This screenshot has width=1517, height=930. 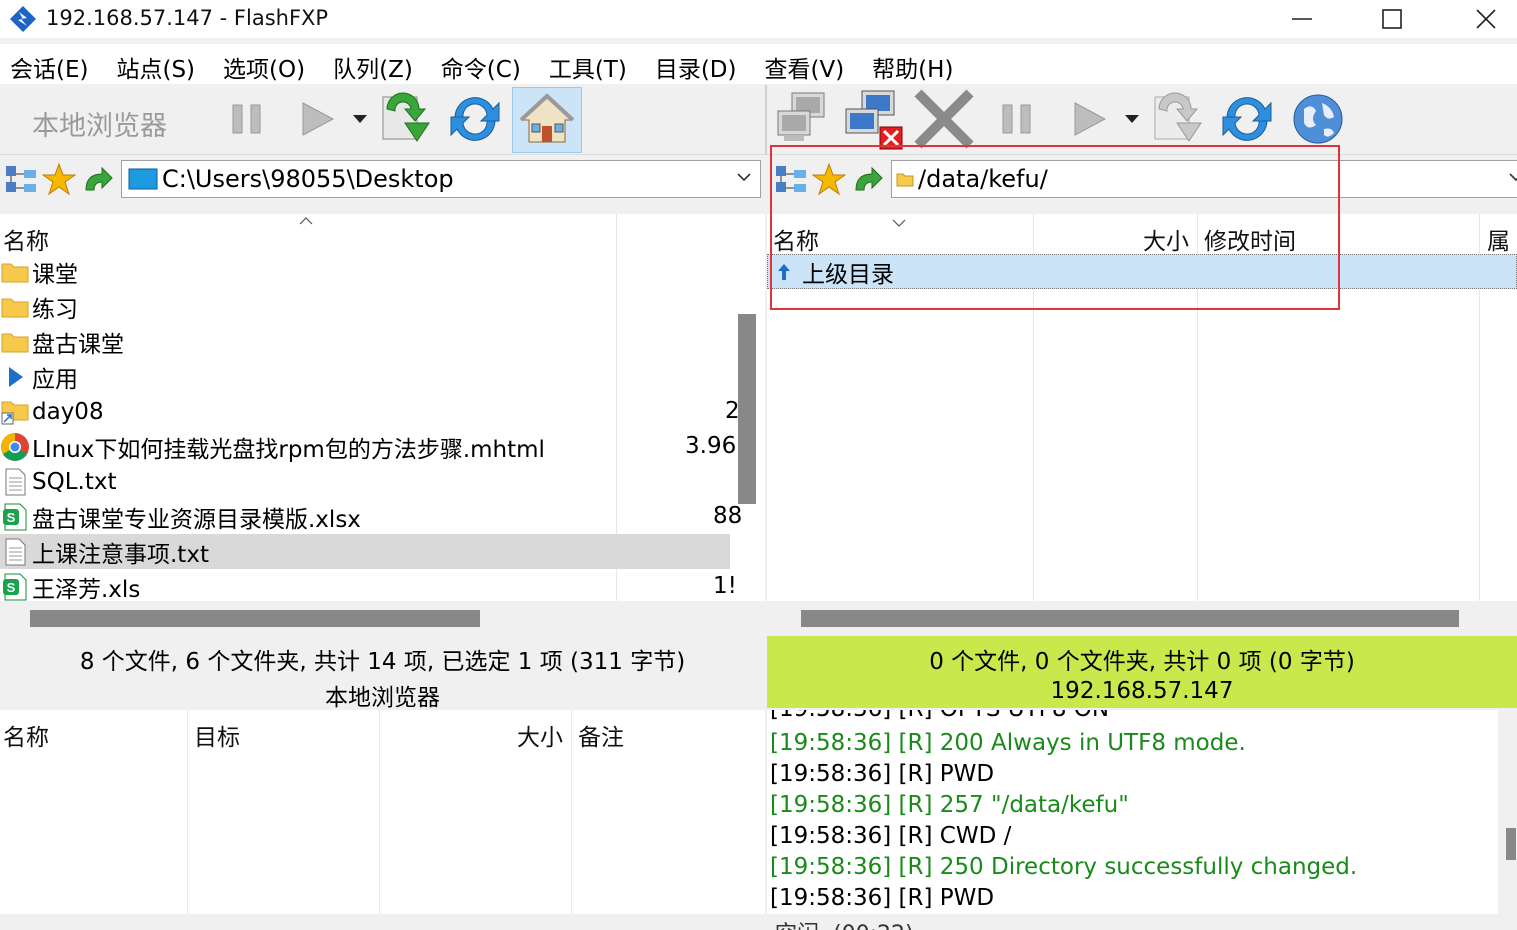 I want to click on transfer-button-left, so click(x=317, y=119).